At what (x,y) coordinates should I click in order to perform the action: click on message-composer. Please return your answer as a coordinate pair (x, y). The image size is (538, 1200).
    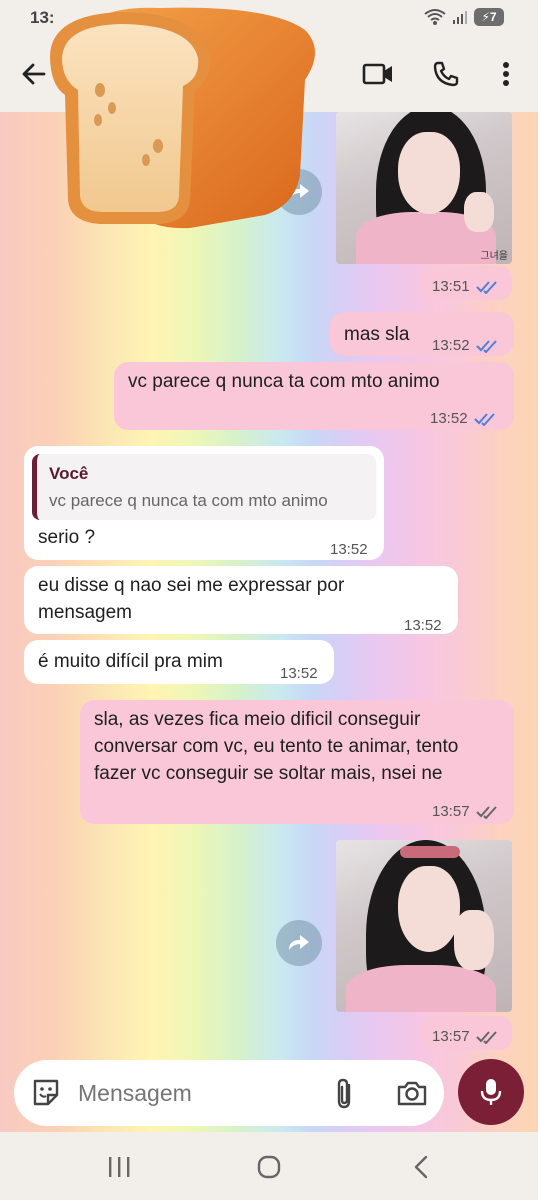
    Looking at the image, I should click on (229, 1093).